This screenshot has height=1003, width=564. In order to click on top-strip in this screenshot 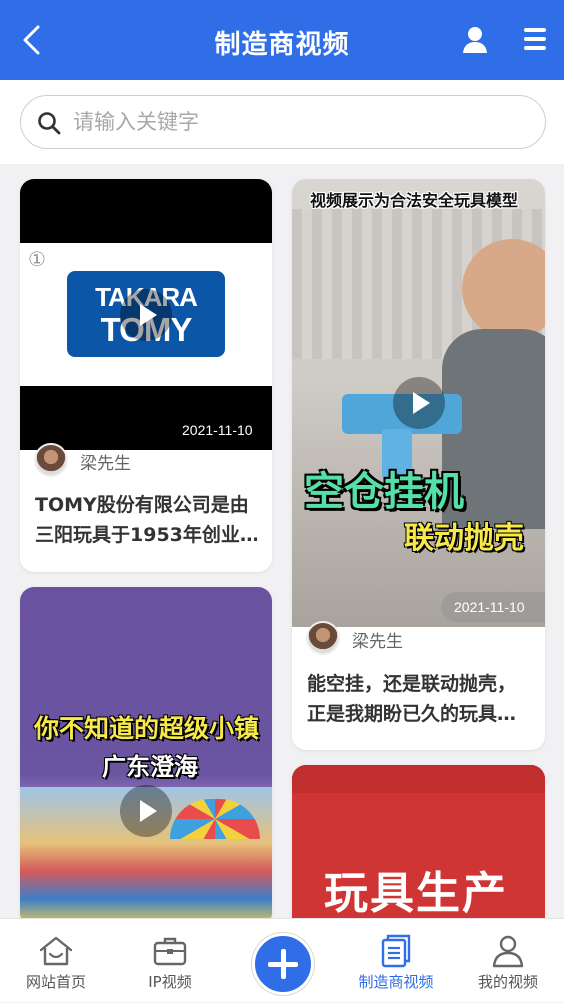, I will do `click(418, 779)`.